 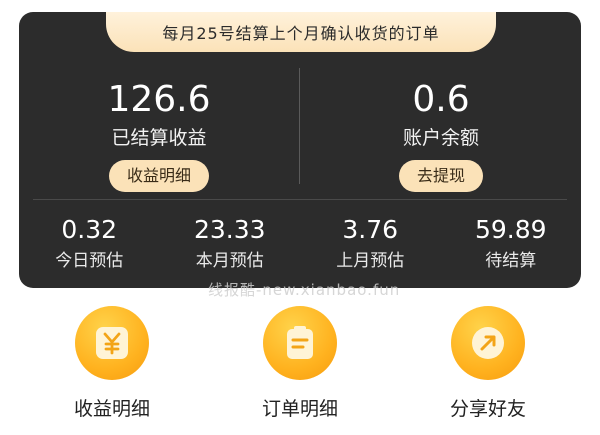 What do you see at coordinates (229, 261) in the screenshot?
I see `stat-label: 本月预估` at bounding box center [229, 261].